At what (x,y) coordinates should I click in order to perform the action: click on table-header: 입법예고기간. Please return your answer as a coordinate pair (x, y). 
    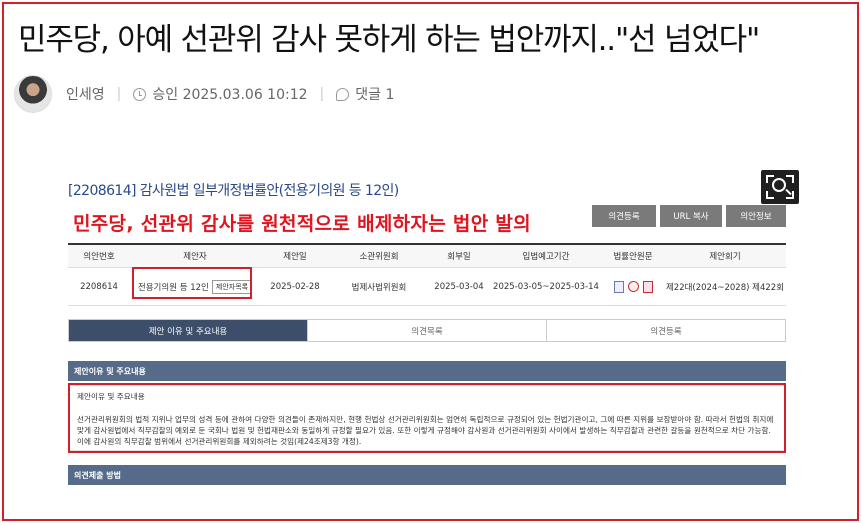
    Looking at the image, I should click on (546, 257).